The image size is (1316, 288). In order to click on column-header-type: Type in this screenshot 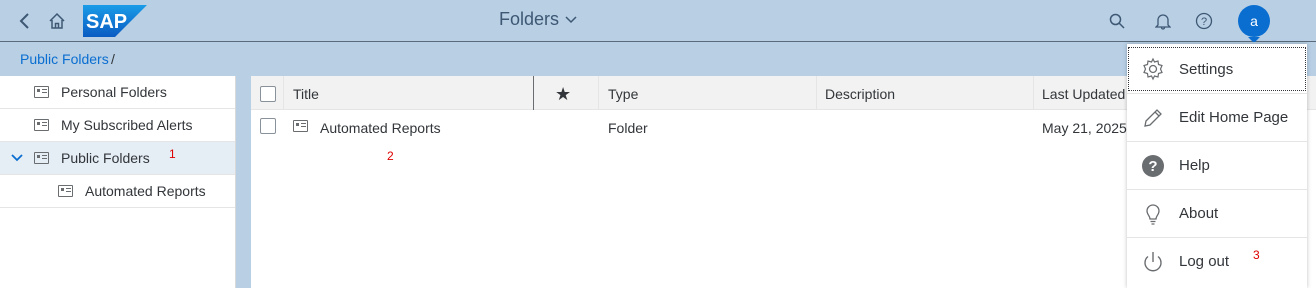, I will do `click(623, 94)`.